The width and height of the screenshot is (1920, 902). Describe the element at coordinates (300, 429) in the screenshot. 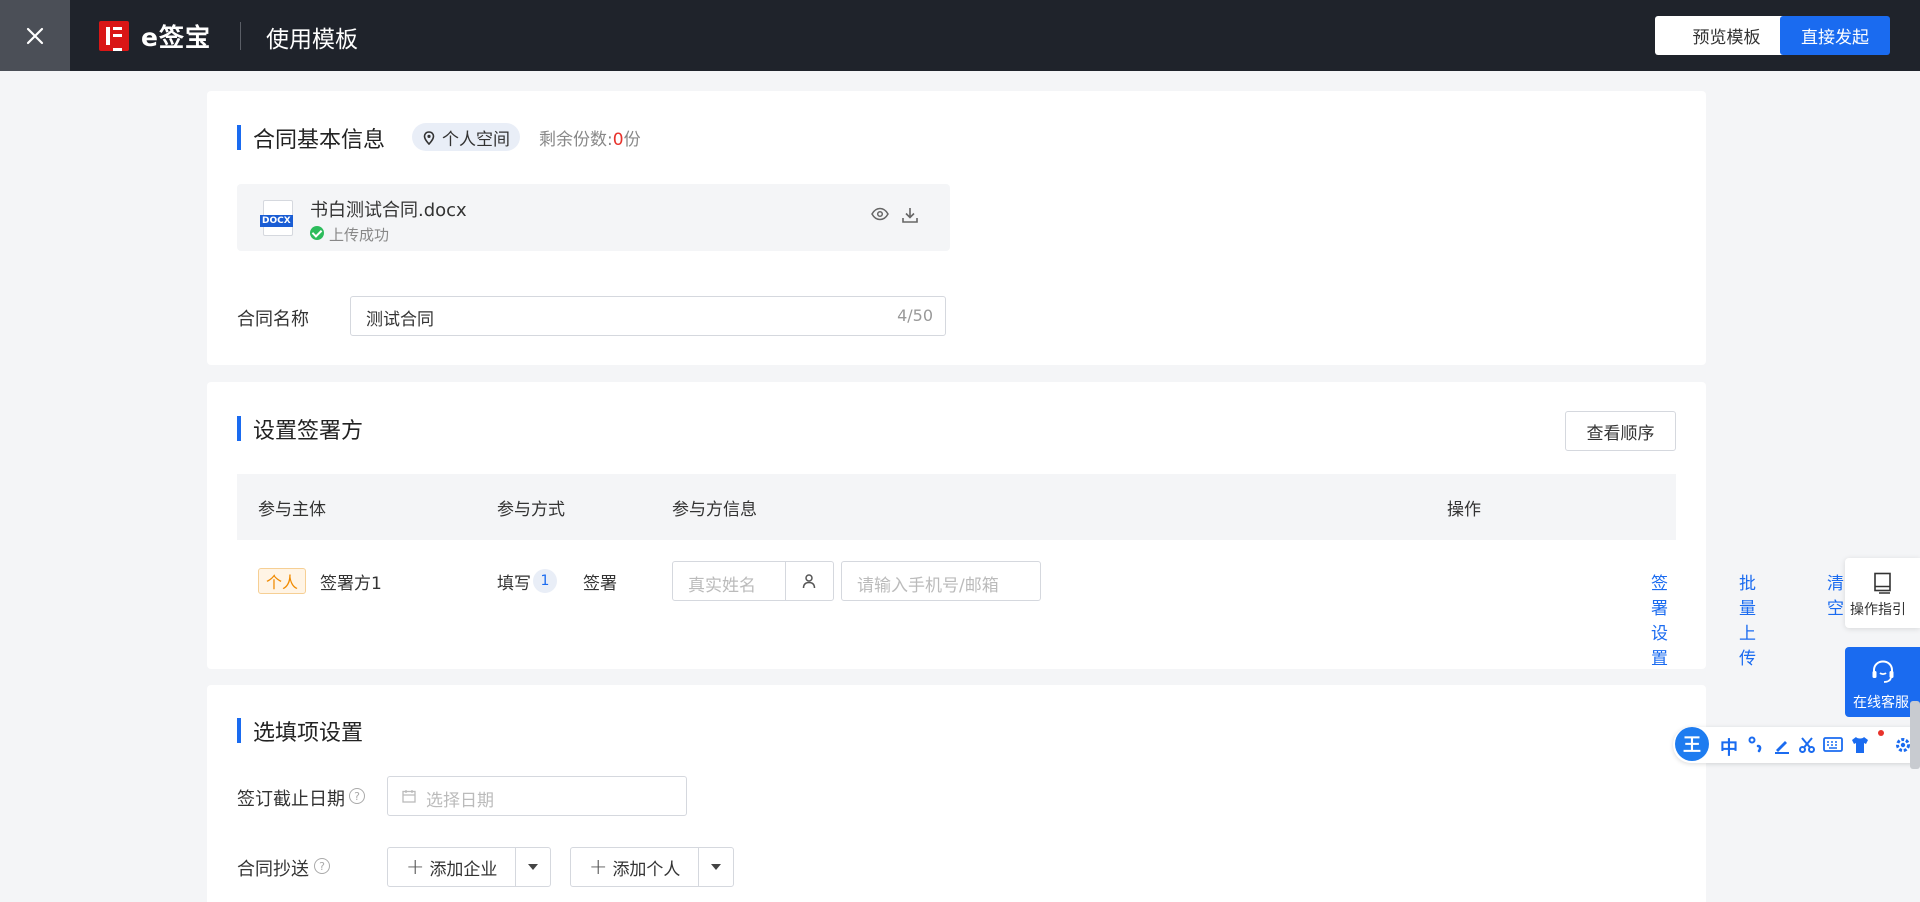

I see `section-title-signers: 设置签署方` at that location.